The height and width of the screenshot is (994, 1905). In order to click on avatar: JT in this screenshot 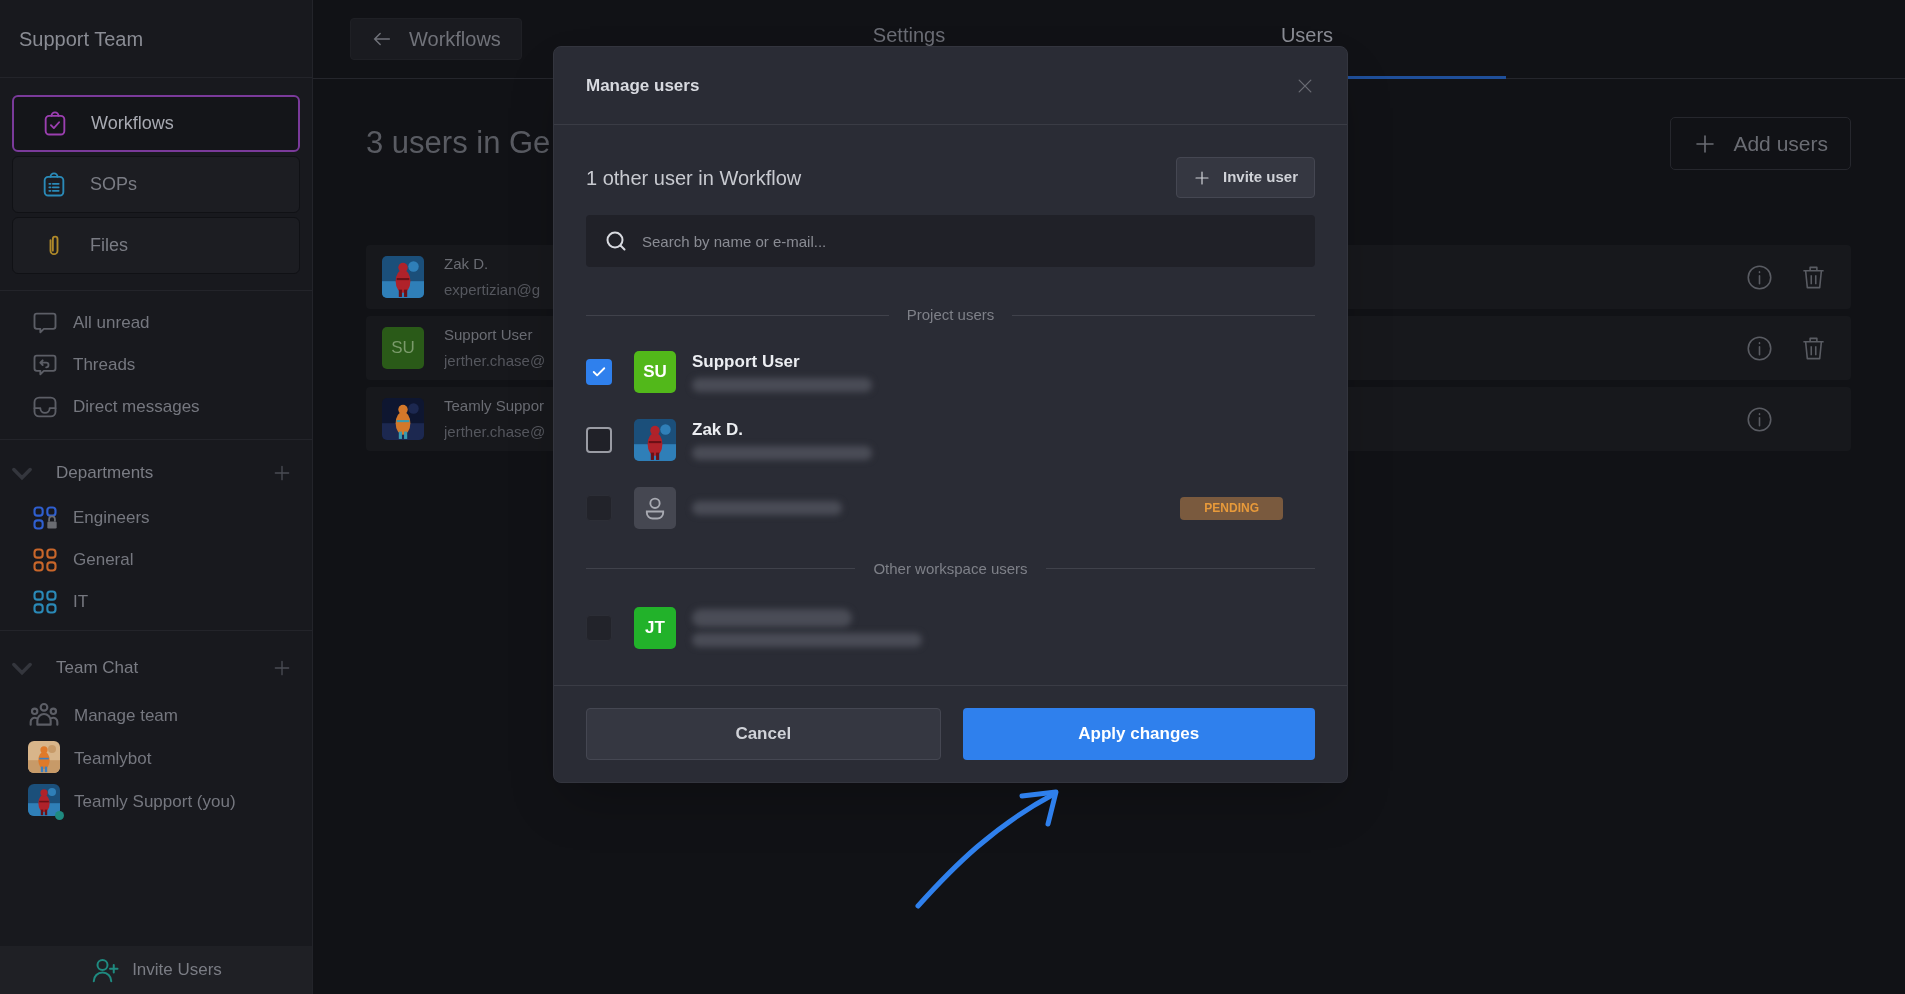, I will do `click(655, 627)`.